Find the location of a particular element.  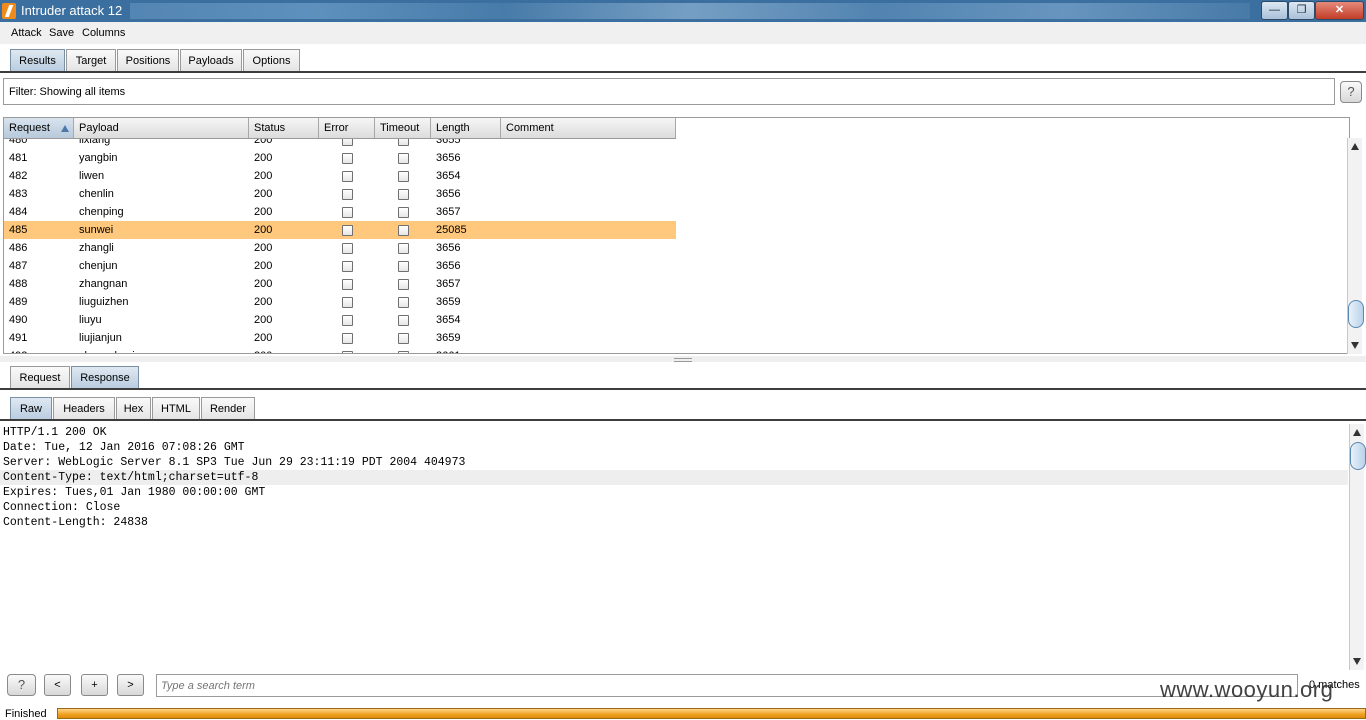

response-line: Date: Tue, 12 Jan 2016 07:08:26 GMT is located at coordinates (124, 447).